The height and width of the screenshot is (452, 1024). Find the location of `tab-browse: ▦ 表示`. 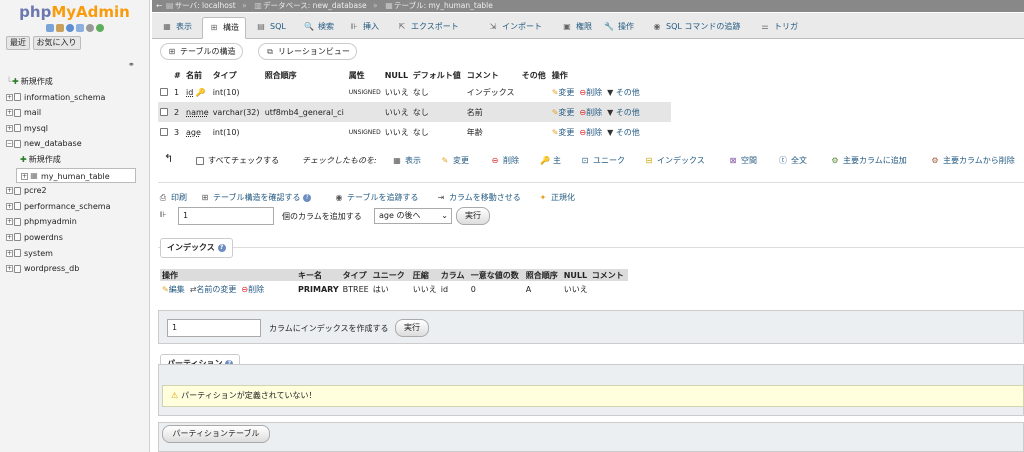

tab-browse: ▦ 表示 is located at coordinates (177, 28).